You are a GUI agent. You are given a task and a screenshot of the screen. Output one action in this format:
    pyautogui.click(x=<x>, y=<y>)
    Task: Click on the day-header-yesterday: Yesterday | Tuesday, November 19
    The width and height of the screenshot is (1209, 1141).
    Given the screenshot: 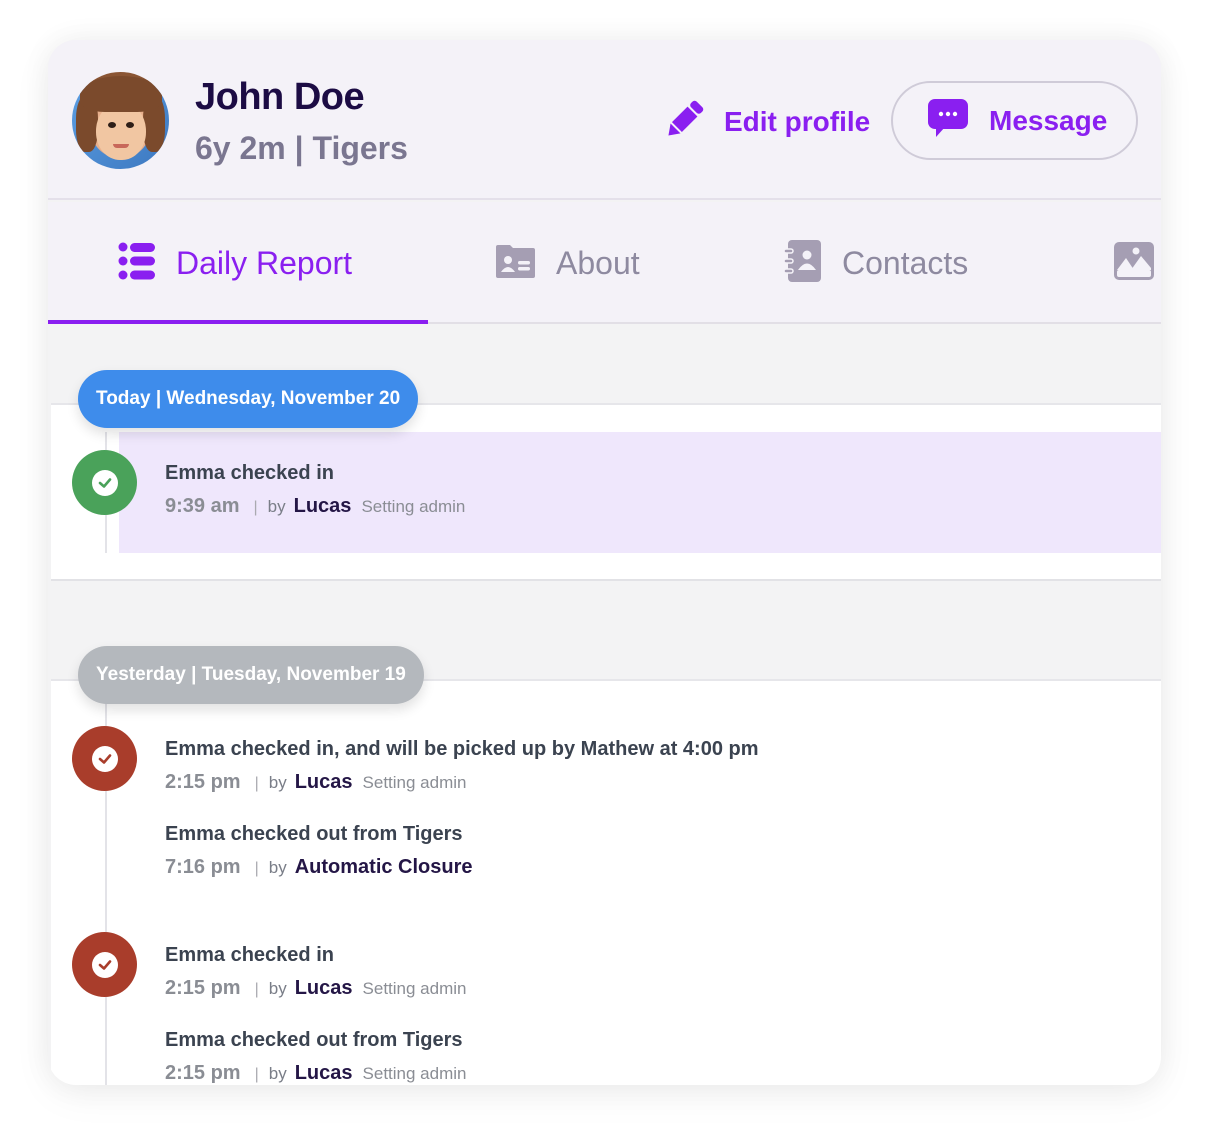 What is the action you would take?
    pyautogui.click(x=251, y=675)
    